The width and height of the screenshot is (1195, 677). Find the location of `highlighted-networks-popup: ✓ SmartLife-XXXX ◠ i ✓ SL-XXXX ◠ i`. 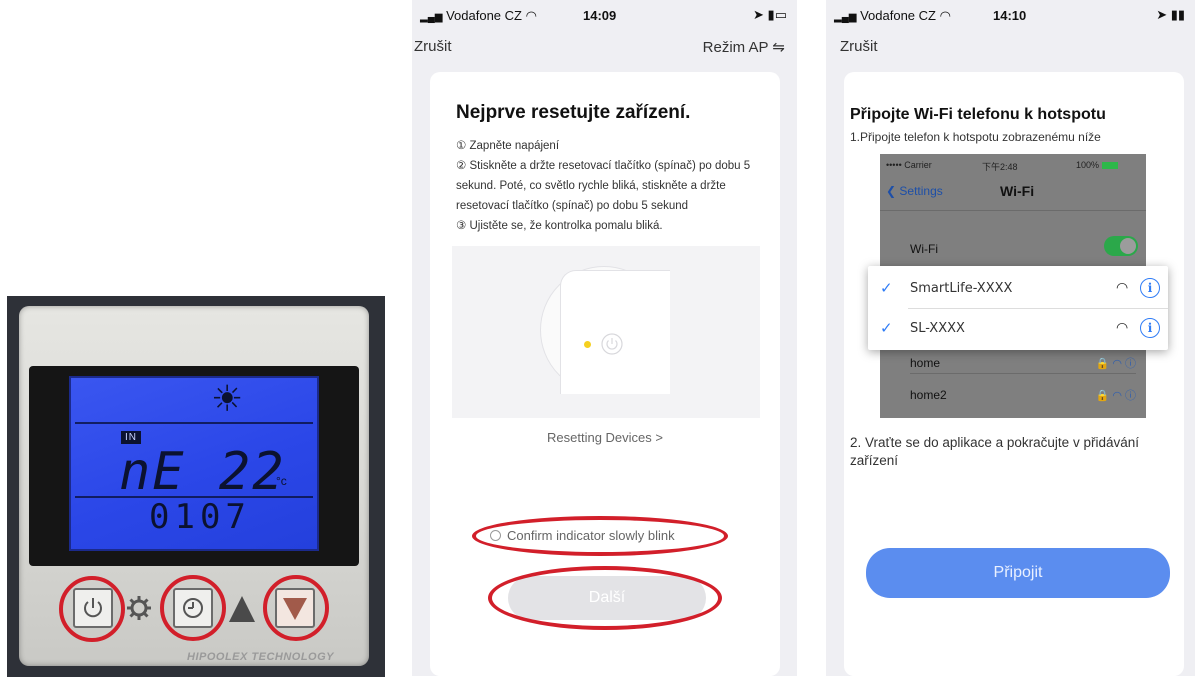

highlighted-networks-popup: ✓ SmartLife-XXXX ◠ i ✓ SL-XXXX ◠ i is located at coordinates (1018, 308).